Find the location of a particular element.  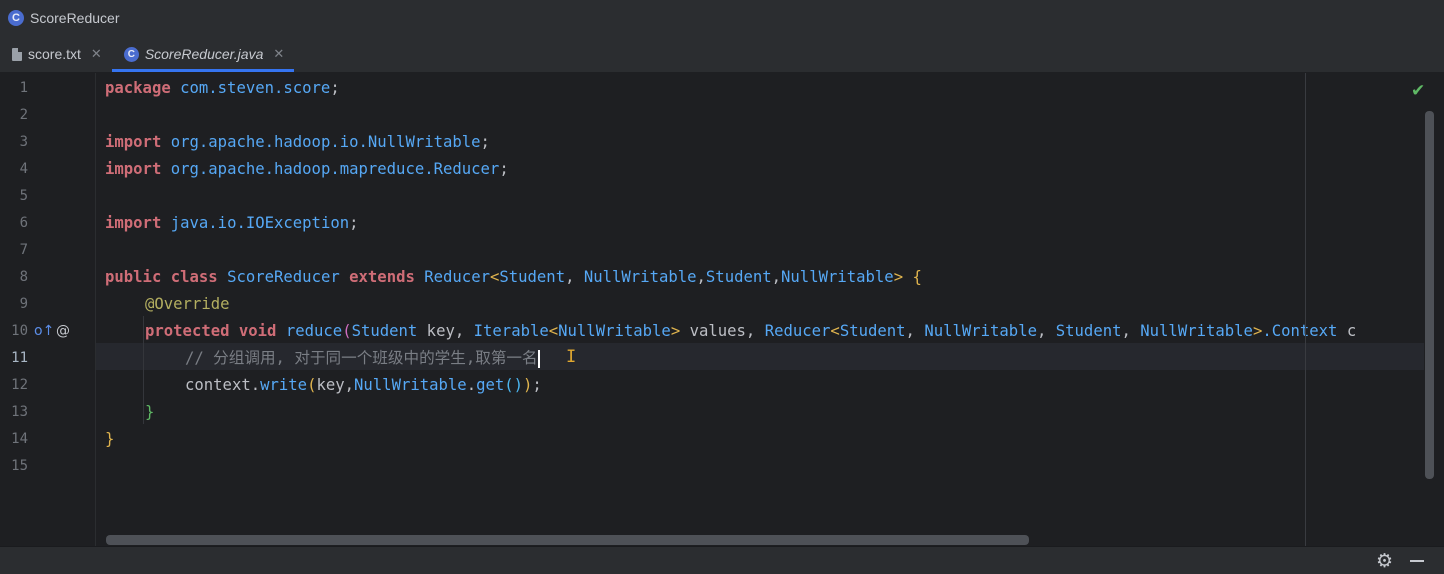

line-number: 15 is located at coordinates (19, 466).